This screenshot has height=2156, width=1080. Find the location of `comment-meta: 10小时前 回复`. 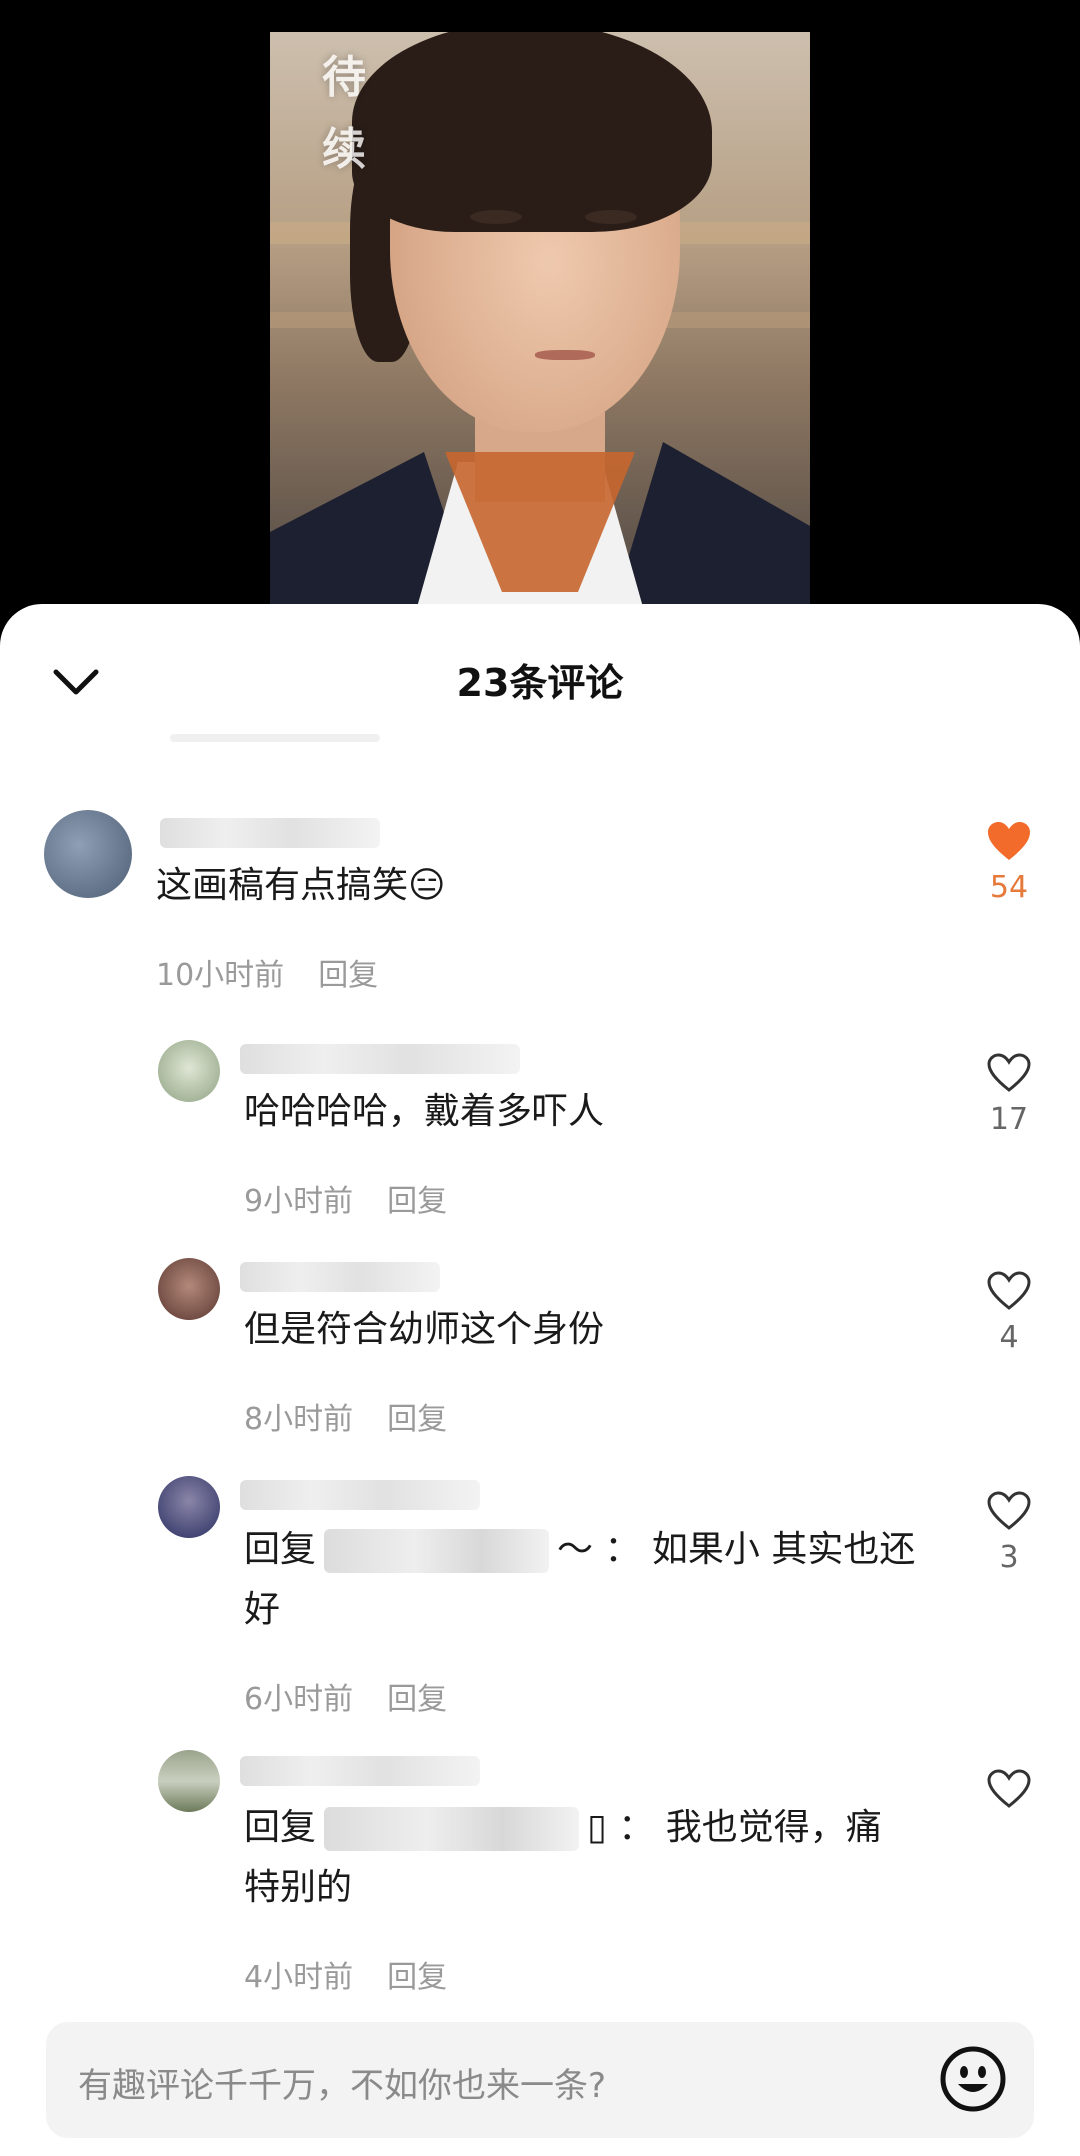

comment-meta: 10小时前 回复 is located at coordinates (284, 972).